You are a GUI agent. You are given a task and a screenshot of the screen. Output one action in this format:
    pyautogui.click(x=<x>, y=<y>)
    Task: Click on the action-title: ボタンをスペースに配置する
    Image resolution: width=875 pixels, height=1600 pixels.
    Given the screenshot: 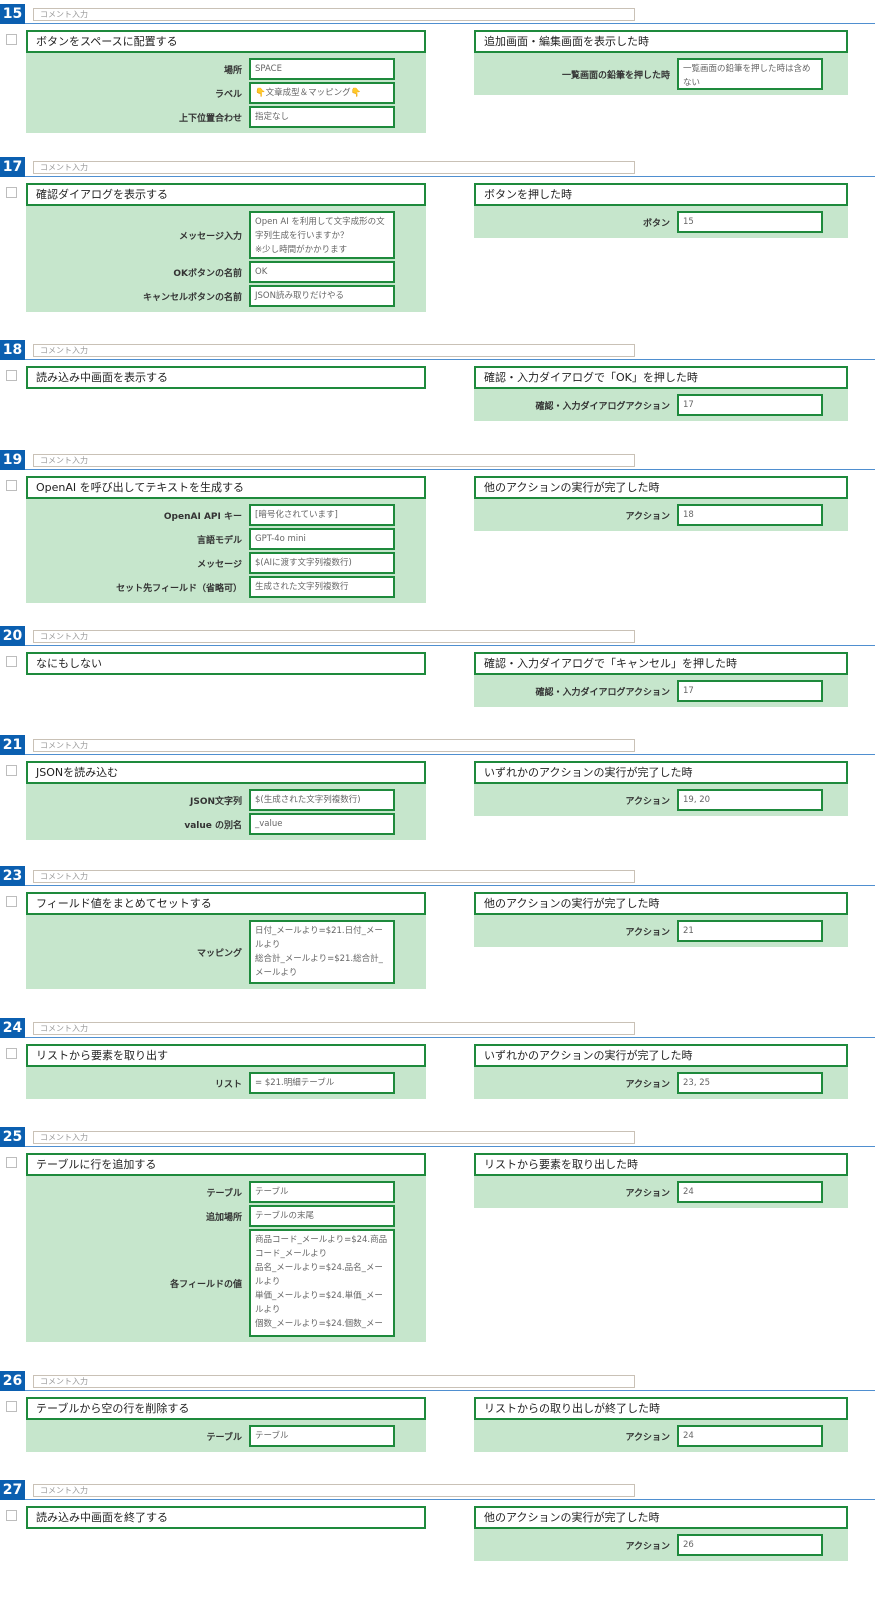 What is the action you would take?
    pyautogui.click(x=226, y=41)
    